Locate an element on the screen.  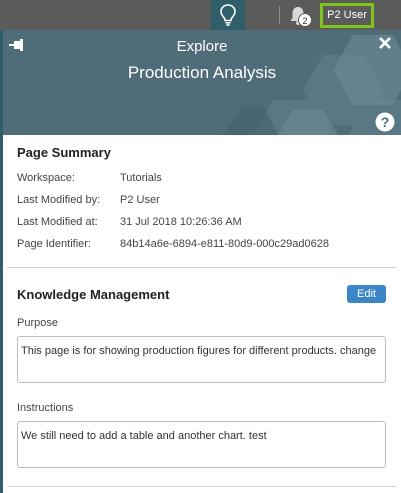
lightbulb-icon is located at coordinates (228, 15).